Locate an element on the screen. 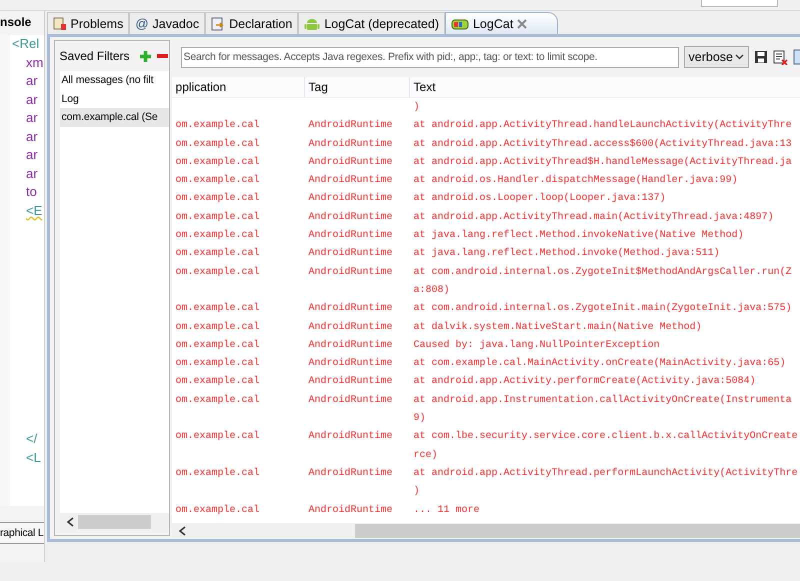 This screenshot has height=581, width=800. code-text: <Rel is located at coordinates (26, 44).